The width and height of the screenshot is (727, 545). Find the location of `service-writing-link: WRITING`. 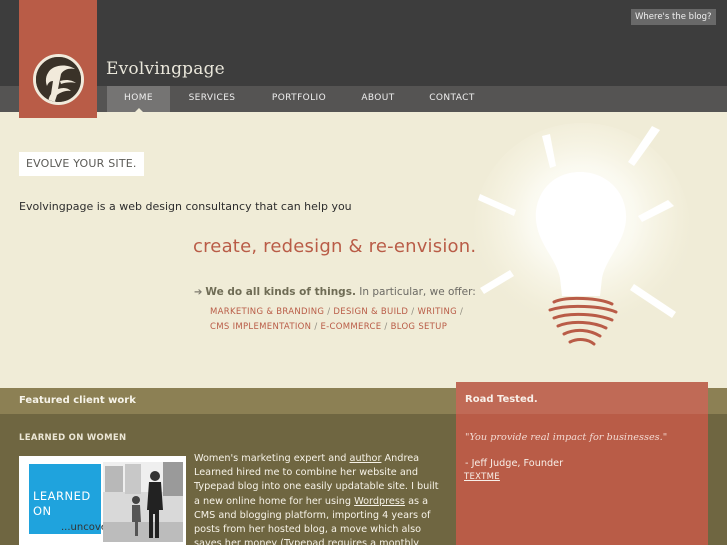

service-writing-link: WRITING is located at coordinates (437, 312).